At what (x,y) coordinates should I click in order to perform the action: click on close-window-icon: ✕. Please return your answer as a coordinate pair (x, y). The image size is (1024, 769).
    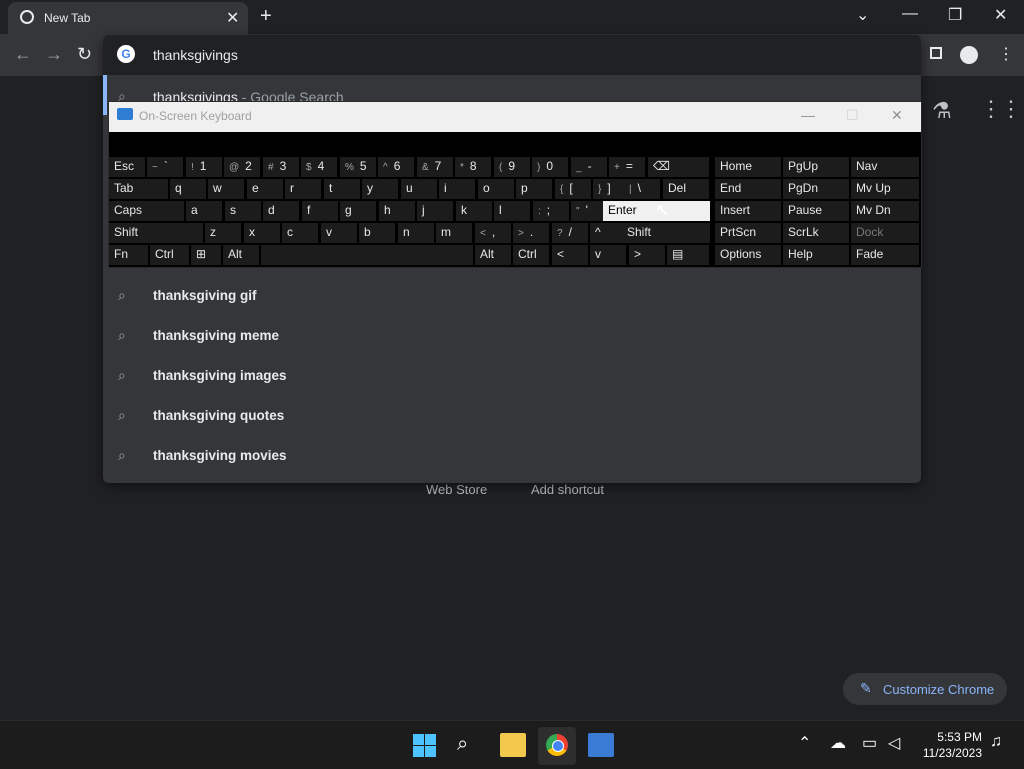
    Looking at the image, I should click on (1000, 15).